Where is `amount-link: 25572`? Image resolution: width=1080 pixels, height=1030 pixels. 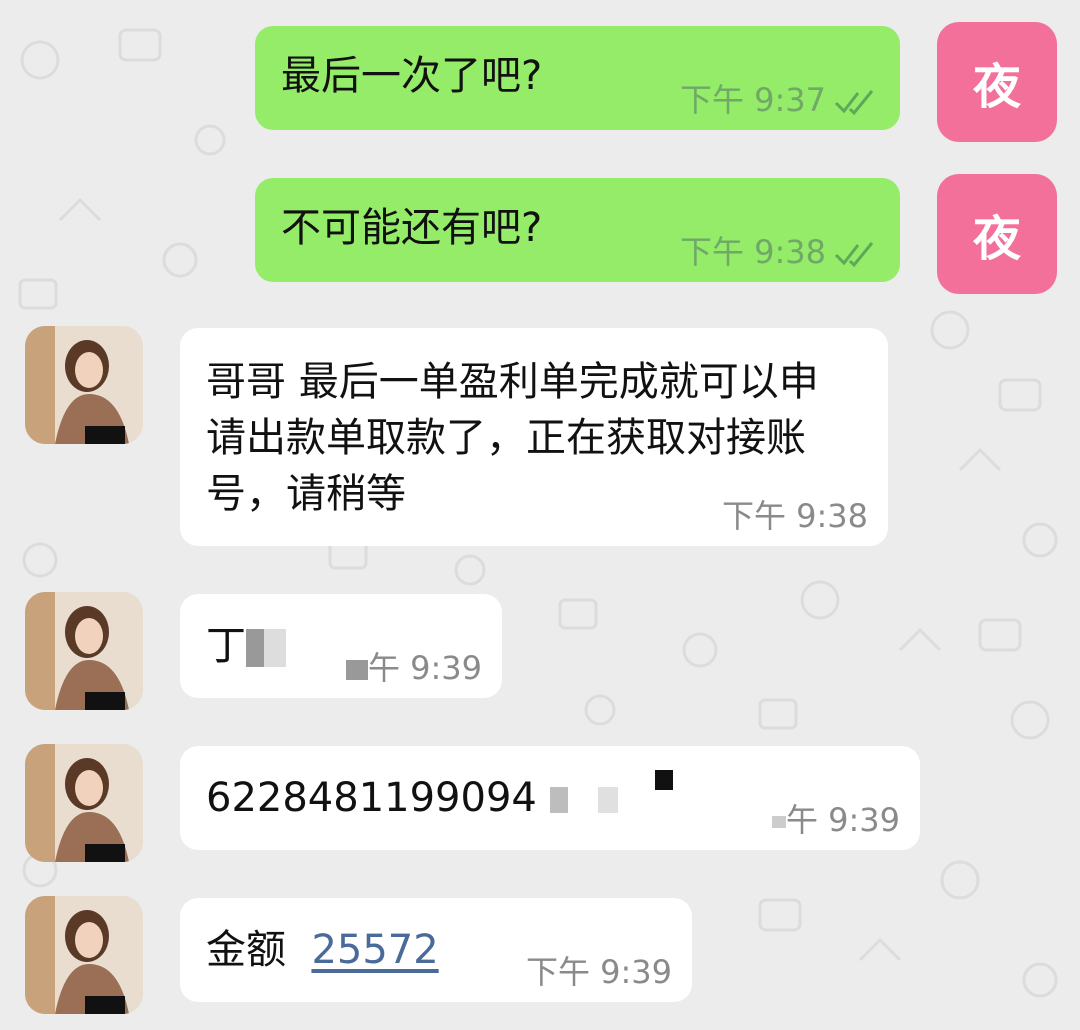 amount-link: 25572 is located at coordinates (374, 950).